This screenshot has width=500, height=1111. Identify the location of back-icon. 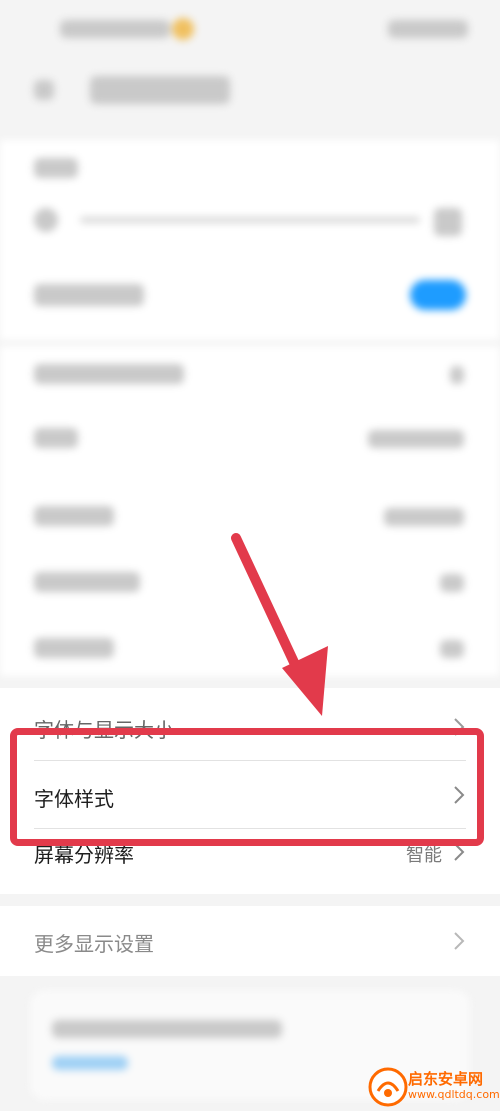
(44, 90).